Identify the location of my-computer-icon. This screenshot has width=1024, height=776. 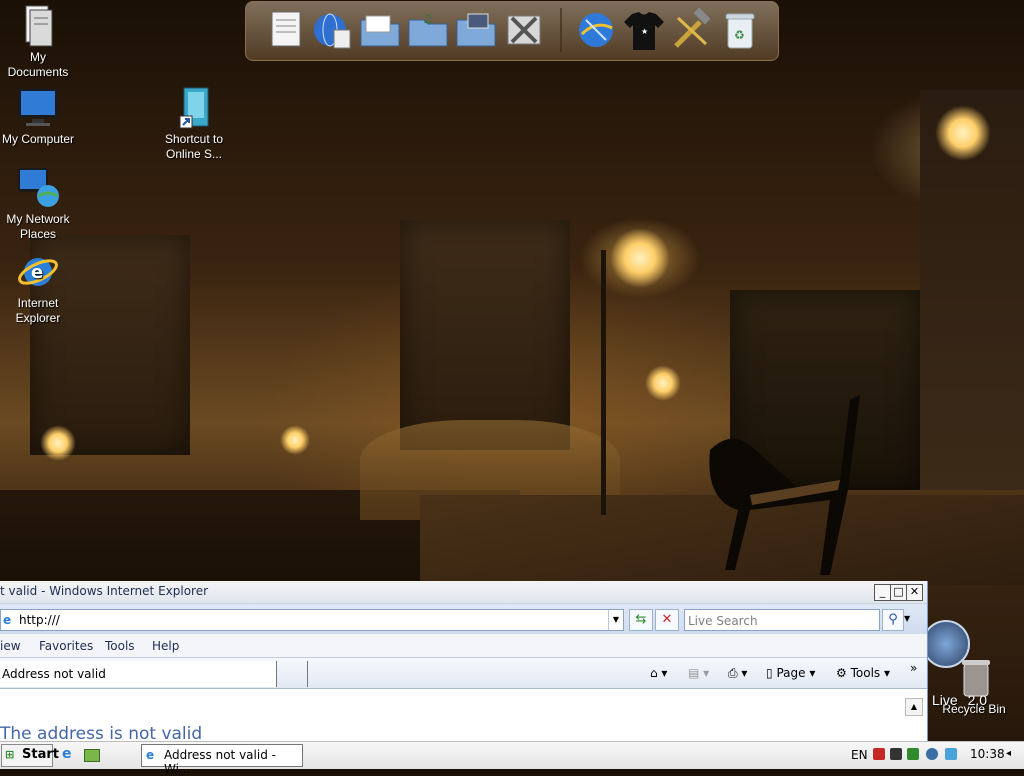
(38, 108).